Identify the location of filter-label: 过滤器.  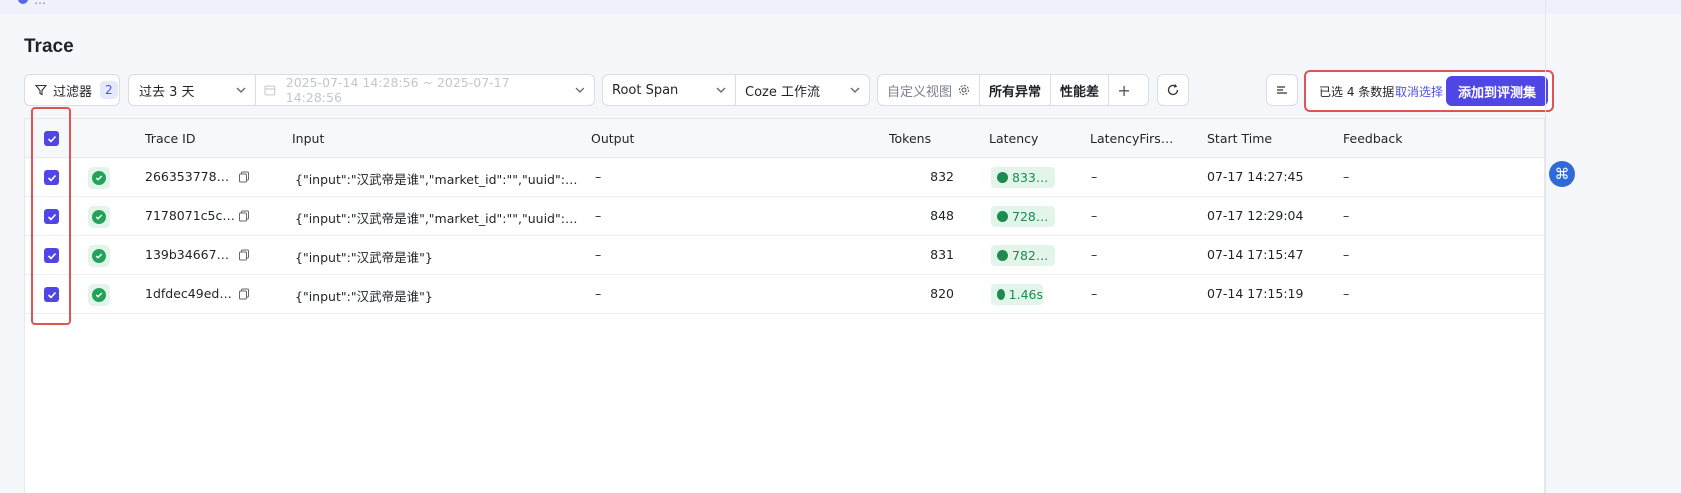
(73, 92).